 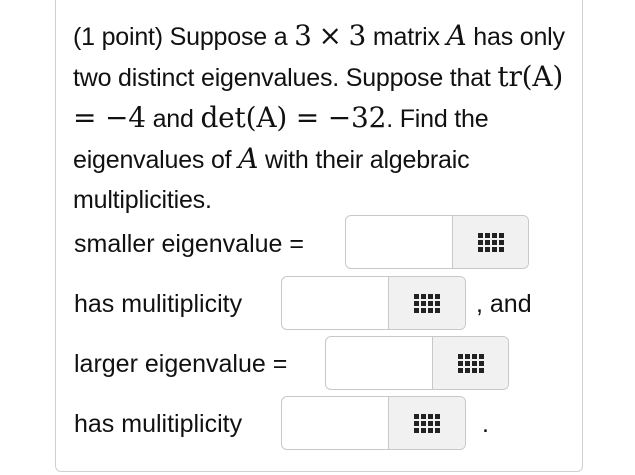 I want to click on math-matrix-a-2: A, so click(x=248, y=158).